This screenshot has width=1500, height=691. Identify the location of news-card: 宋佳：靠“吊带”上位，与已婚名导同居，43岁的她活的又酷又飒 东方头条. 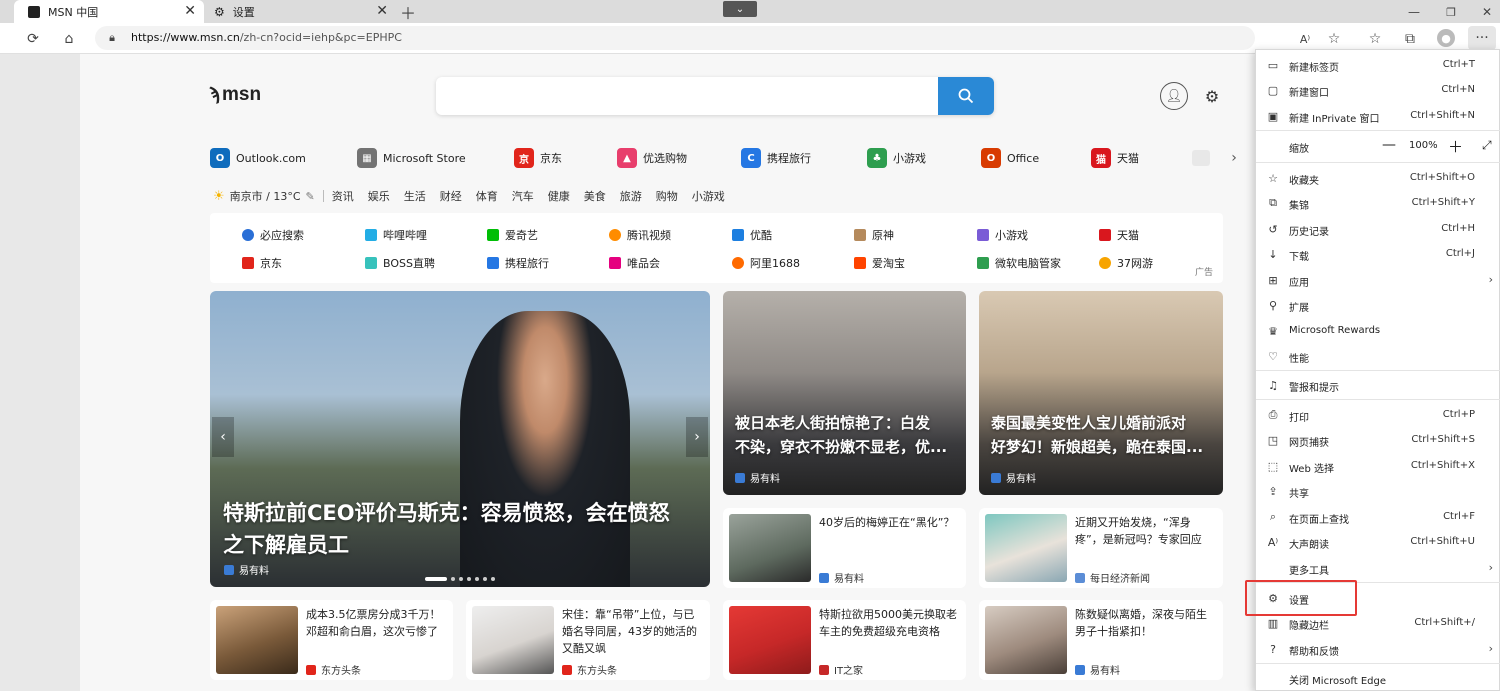
(588, 640).